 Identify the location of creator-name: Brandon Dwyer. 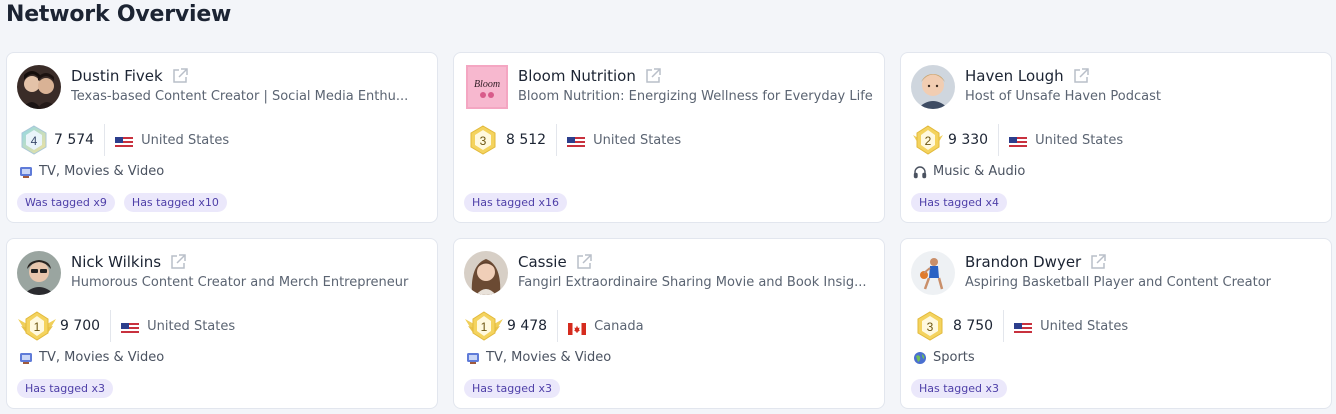
(1023, 262).